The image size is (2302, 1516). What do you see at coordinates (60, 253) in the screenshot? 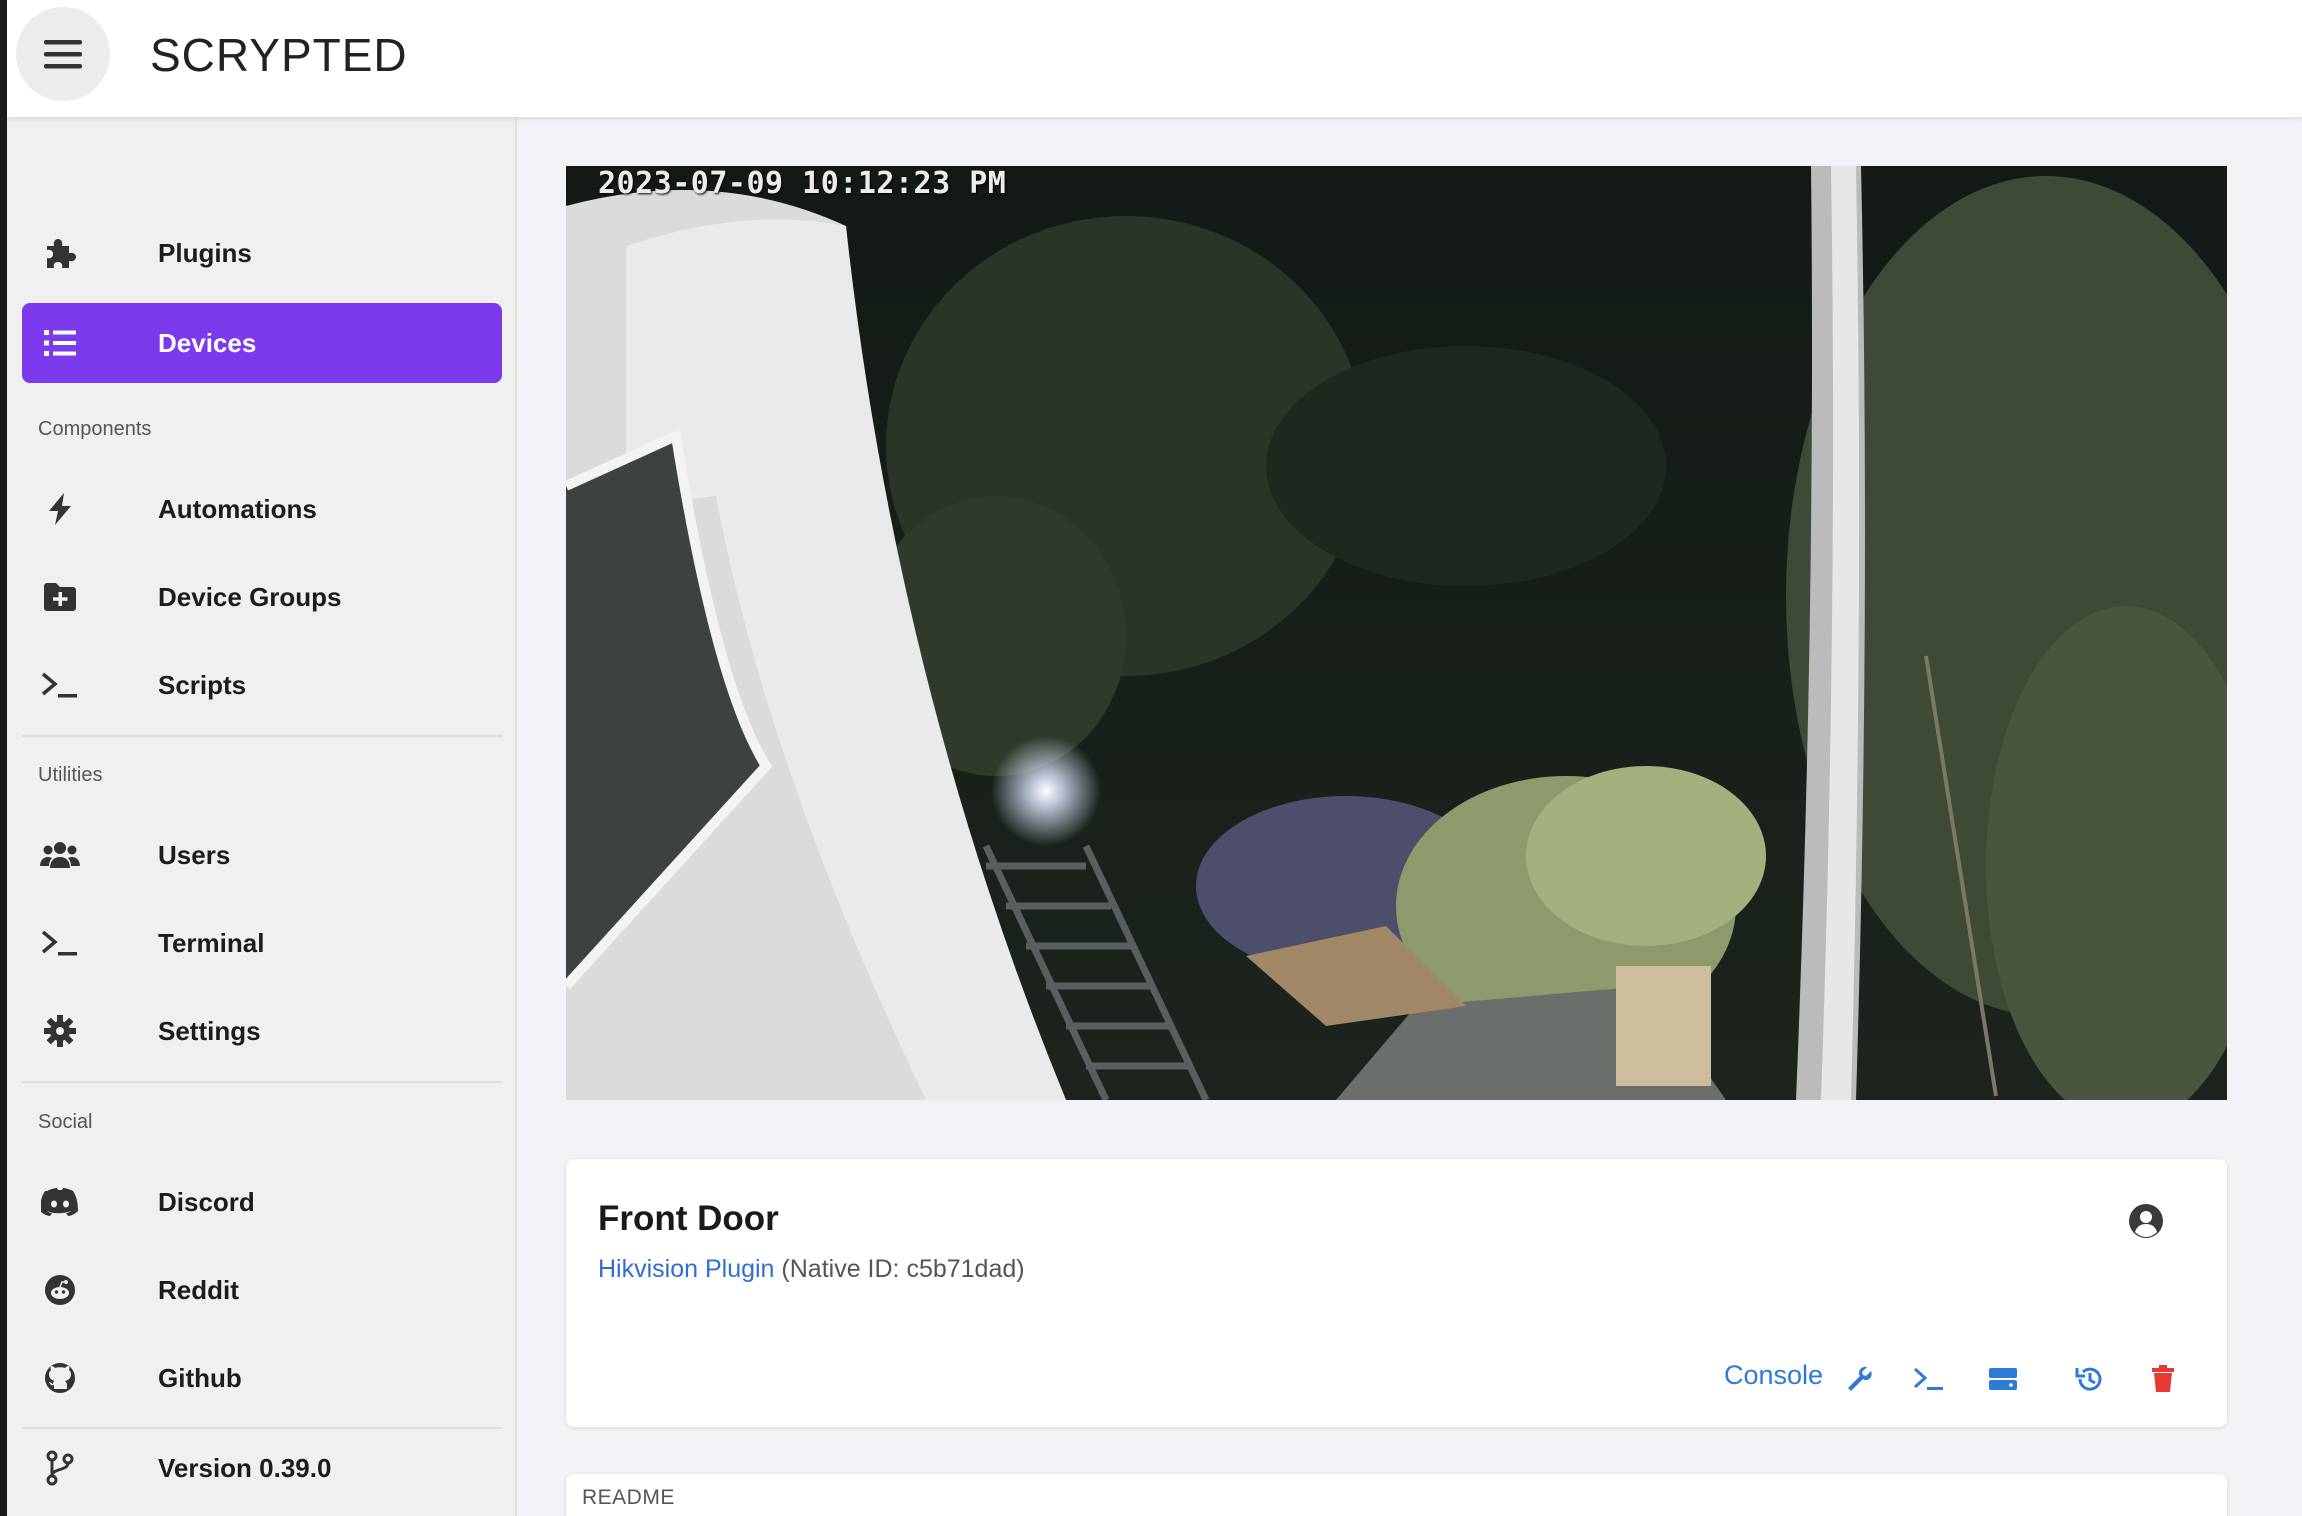
I see `puzzle-icon` at bounding box center [60, 253].